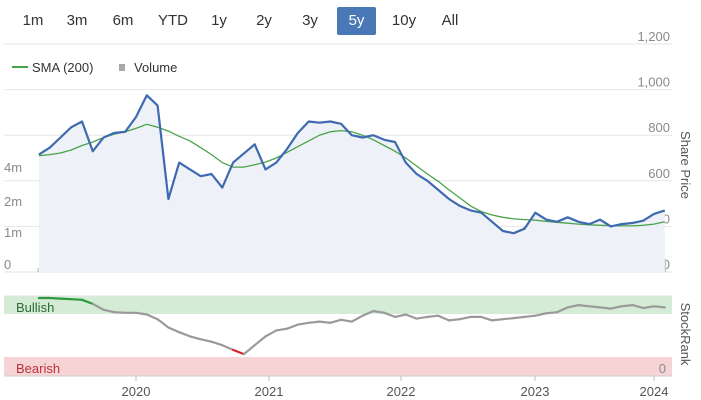  I want to click on price-tick-label: 800, so click(659, 127).